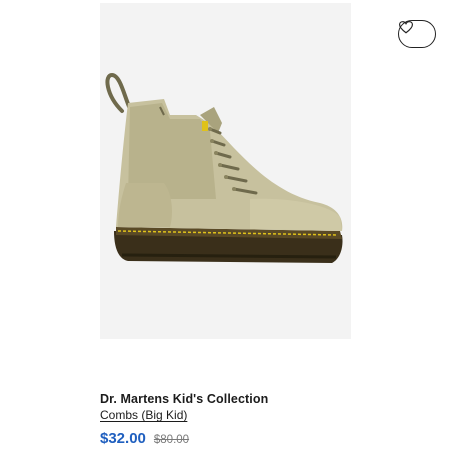 The image size is (450, 450). Describe the element at coordinates (171, 440) in the screenshot. I see `original-price: $80.00` at that location.